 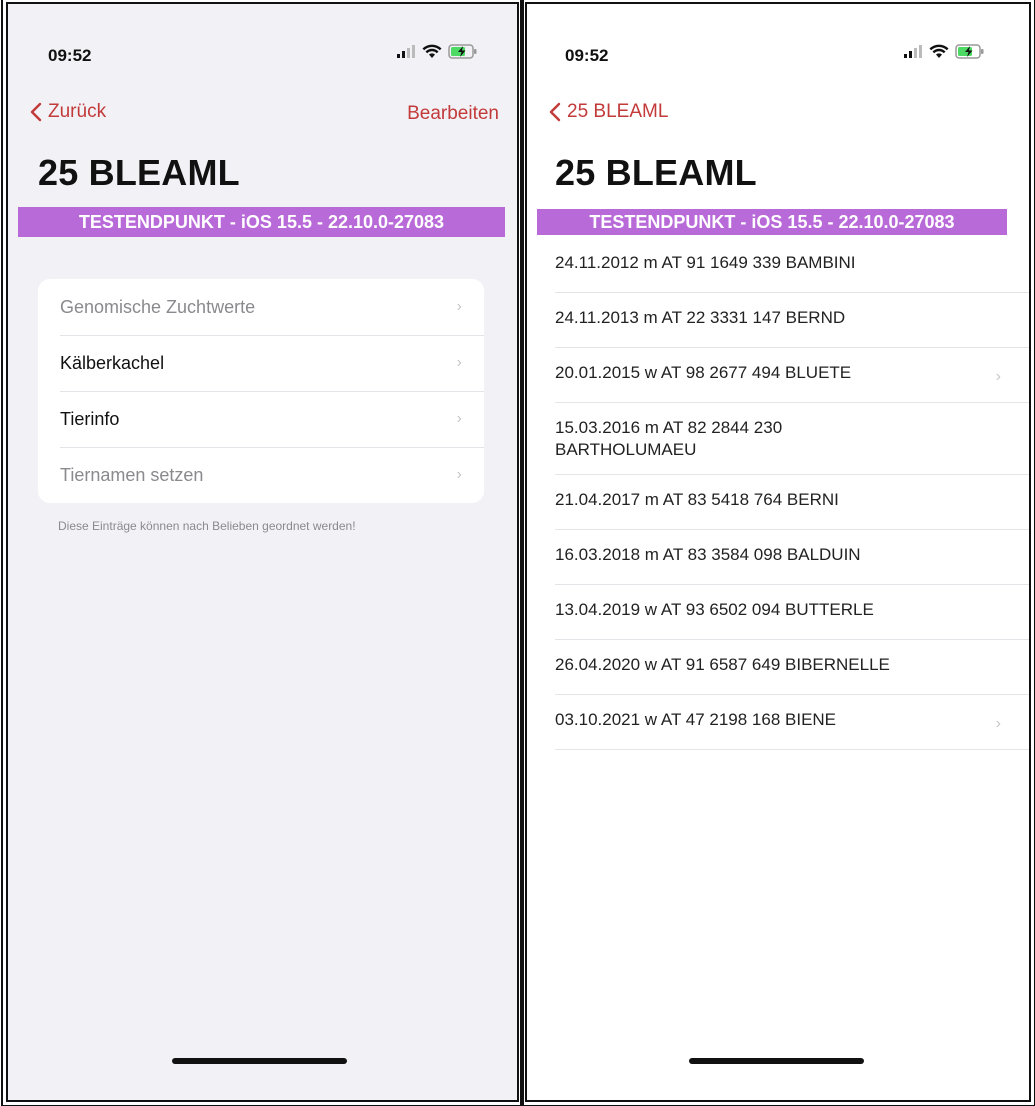 What do you see at coordinates (132, 474) in the screenshot?
I see `menu-item-label: Tiernamen setzen` at bounding box center [132, 474].